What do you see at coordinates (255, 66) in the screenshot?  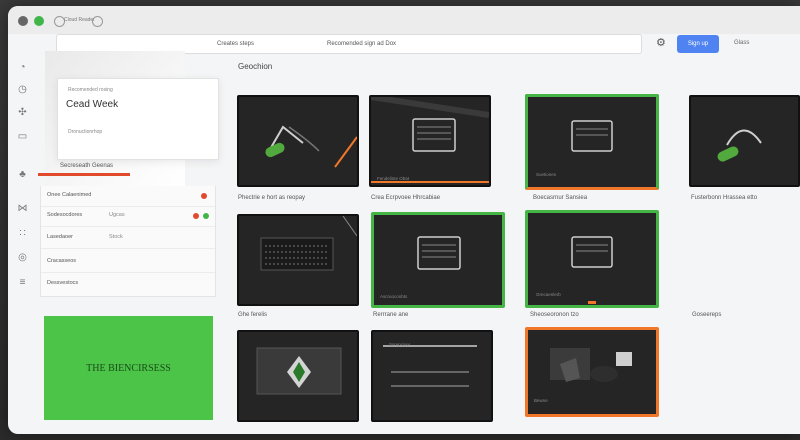 I see `section-title: Geochion` at bounding box center [255, 66].